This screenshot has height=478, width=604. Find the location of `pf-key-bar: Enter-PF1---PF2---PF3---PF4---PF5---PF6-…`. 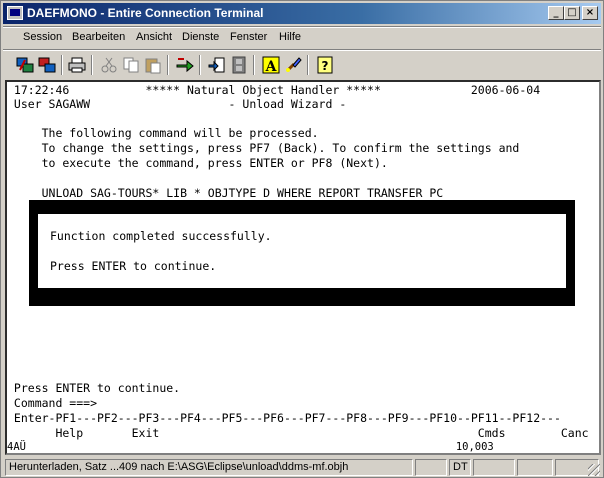

pf-key-bar: Enter-PF1---PF2---PF3---PF4---PF5---PF6-… is located at coordinates (284, 418).